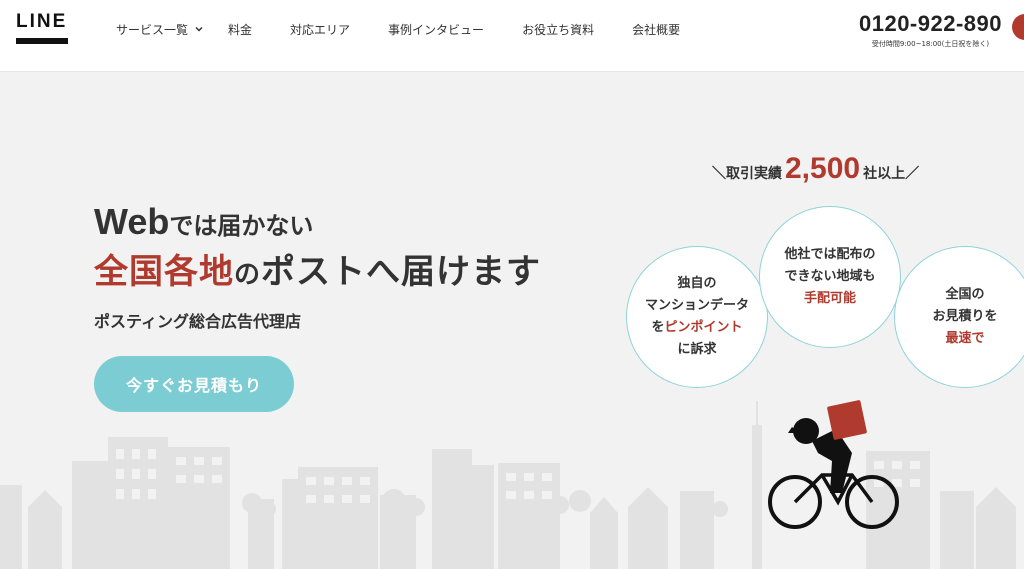 This screenshot has height=569, width=1024. I want to click on feature-bubble-fast-quote: 全国の お見積りを 最速で, so click(959, 317).